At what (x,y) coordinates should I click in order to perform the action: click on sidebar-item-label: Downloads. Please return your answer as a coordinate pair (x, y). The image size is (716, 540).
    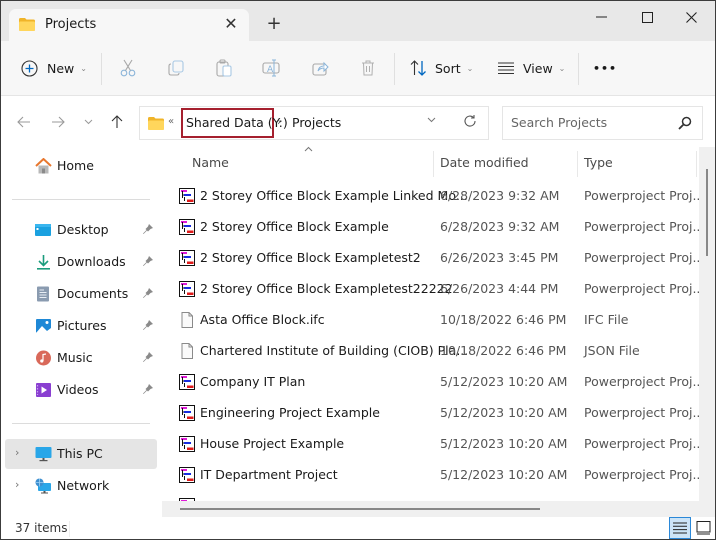
    Looking at the image, I should click on (91, 261).